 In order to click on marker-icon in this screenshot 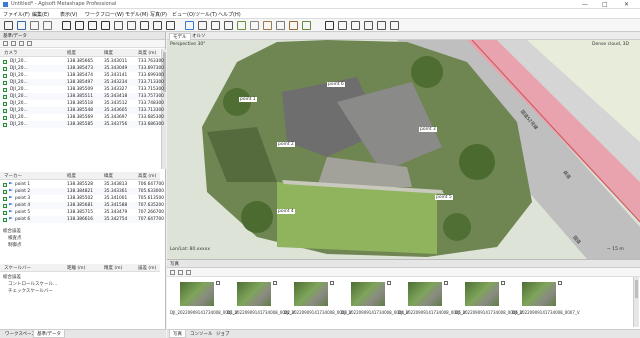, I will do `click(189, 25)`.